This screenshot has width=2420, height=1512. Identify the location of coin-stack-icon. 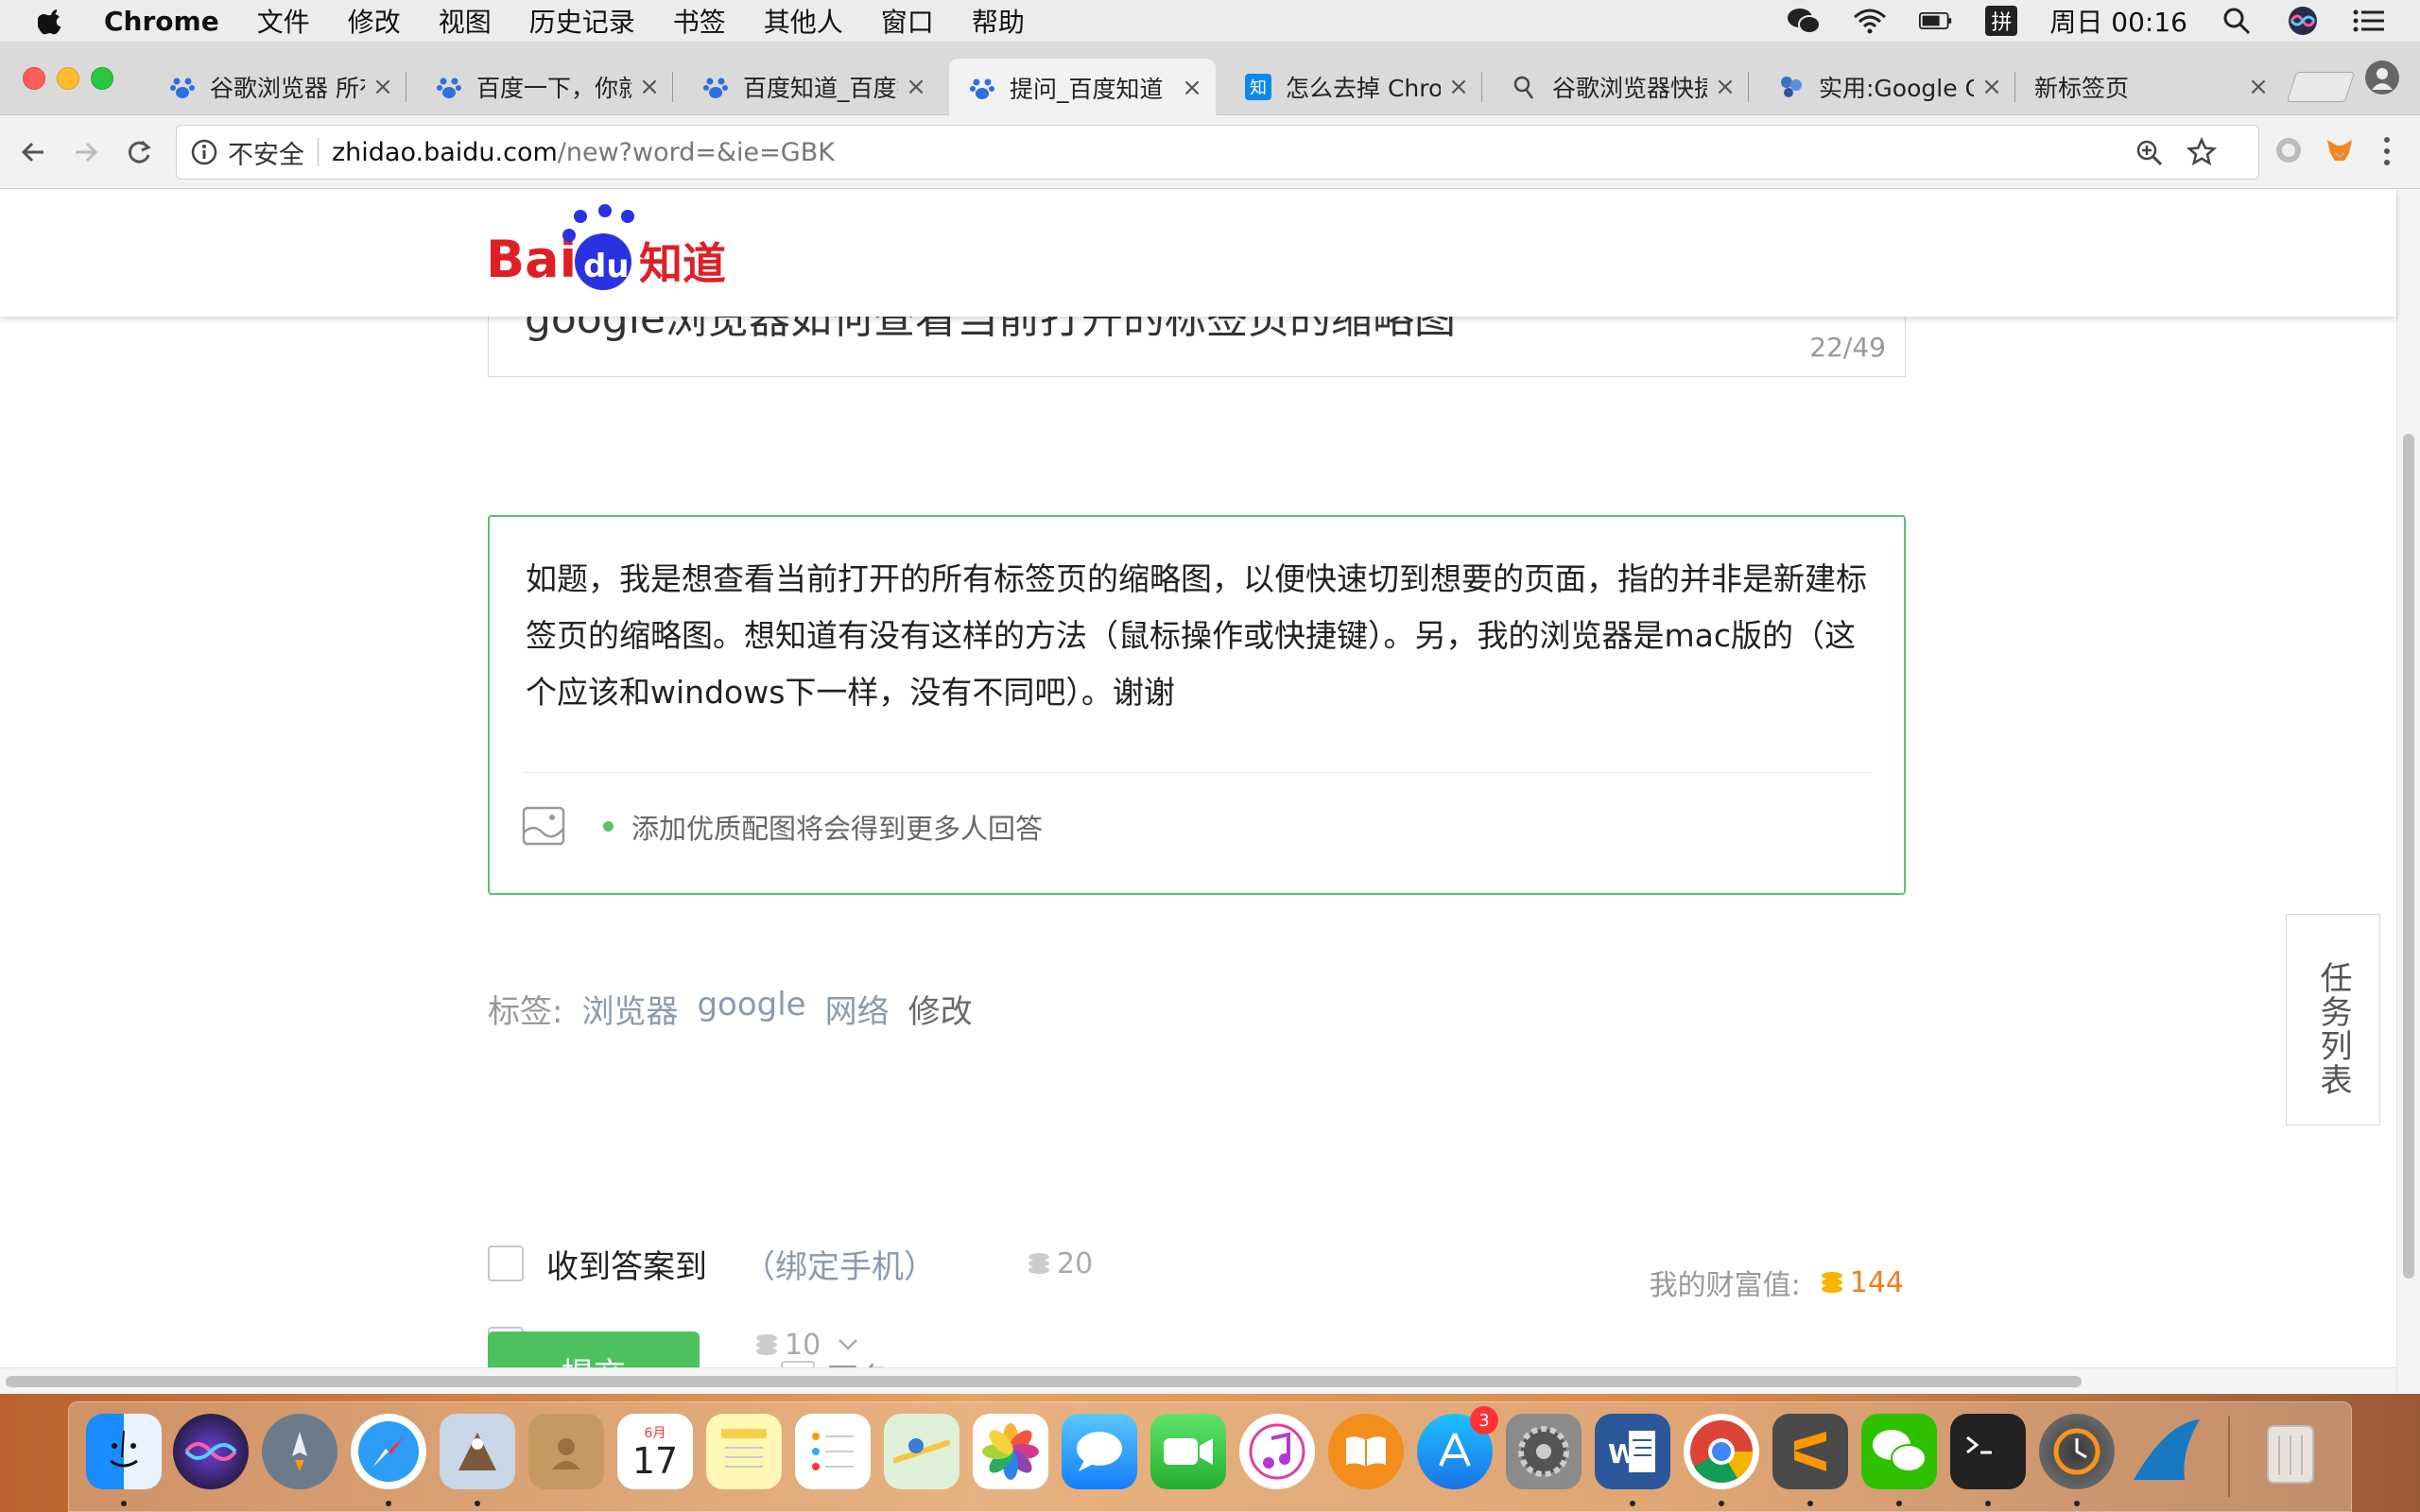
(1039, 1263).